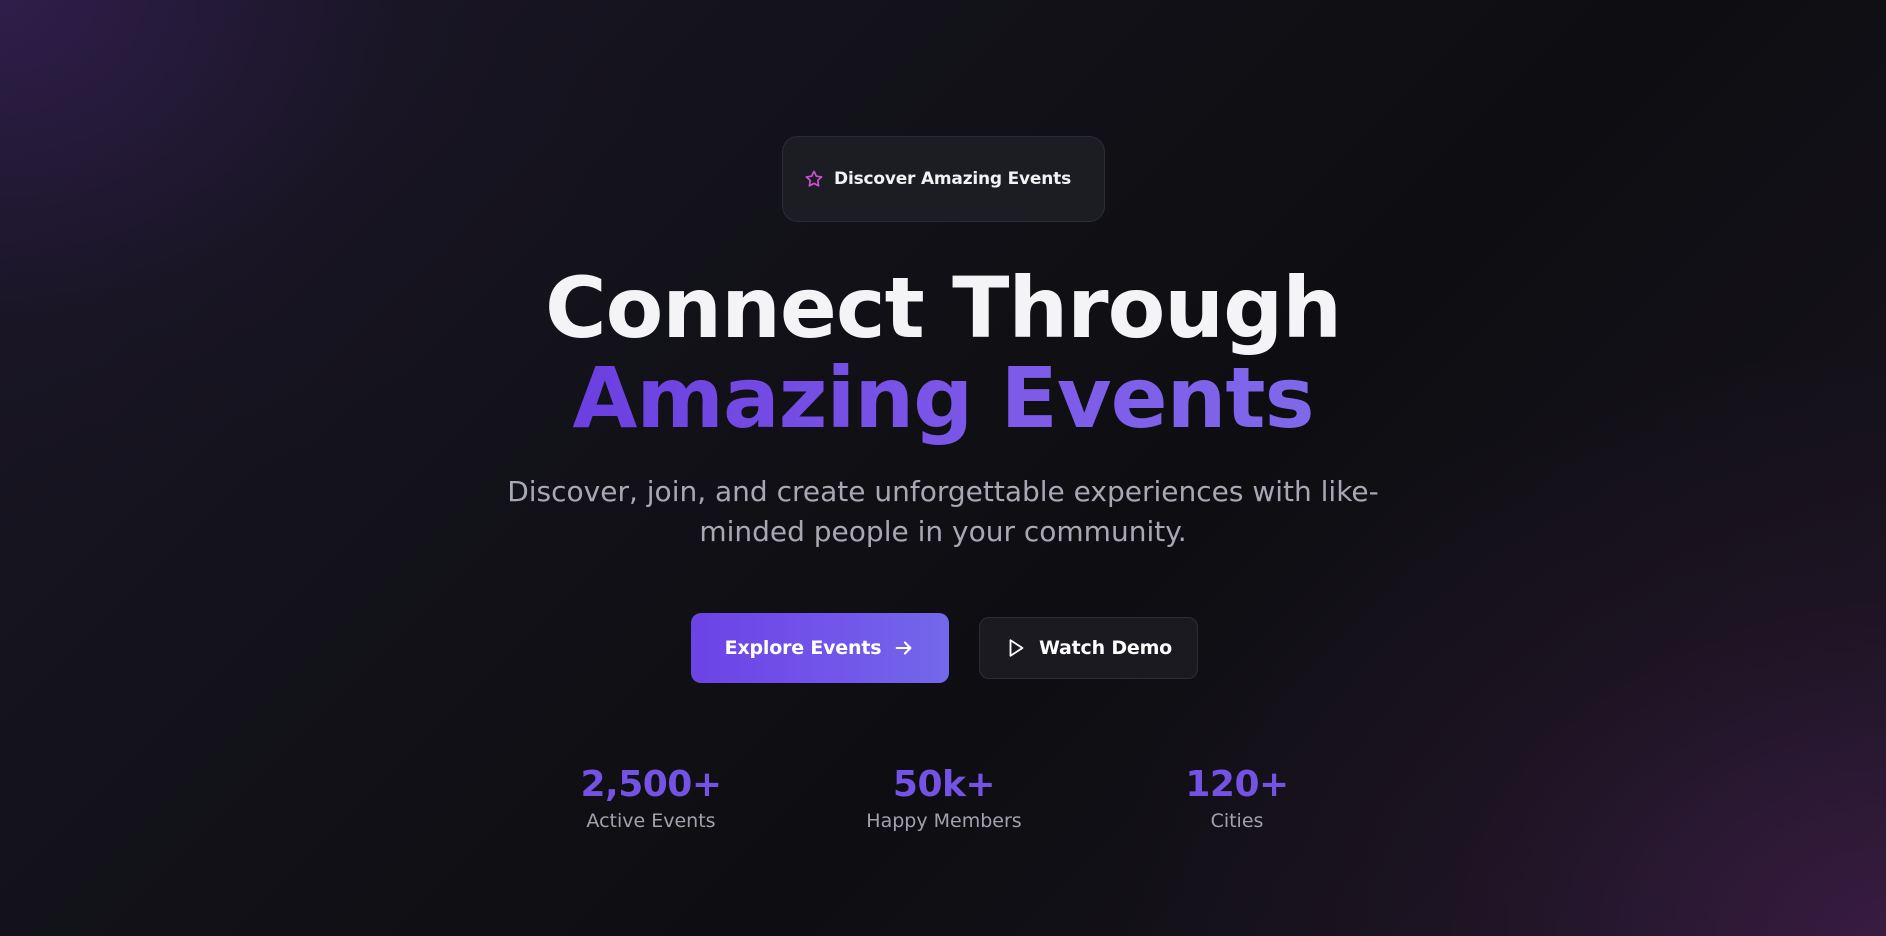 The width and height of the screenshot is (1886, 936). What do you see at coordinates (944, 821) in the screenshot?
I see `stat-label: Happy Members` at bounding box center [944, 821].